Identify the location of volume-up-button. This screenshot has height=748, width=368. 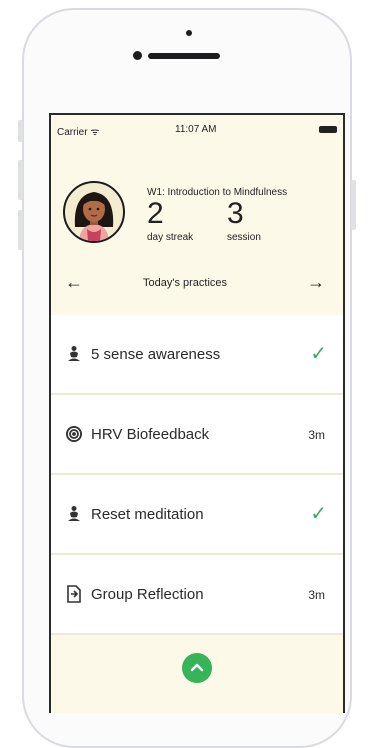
(20, 180).